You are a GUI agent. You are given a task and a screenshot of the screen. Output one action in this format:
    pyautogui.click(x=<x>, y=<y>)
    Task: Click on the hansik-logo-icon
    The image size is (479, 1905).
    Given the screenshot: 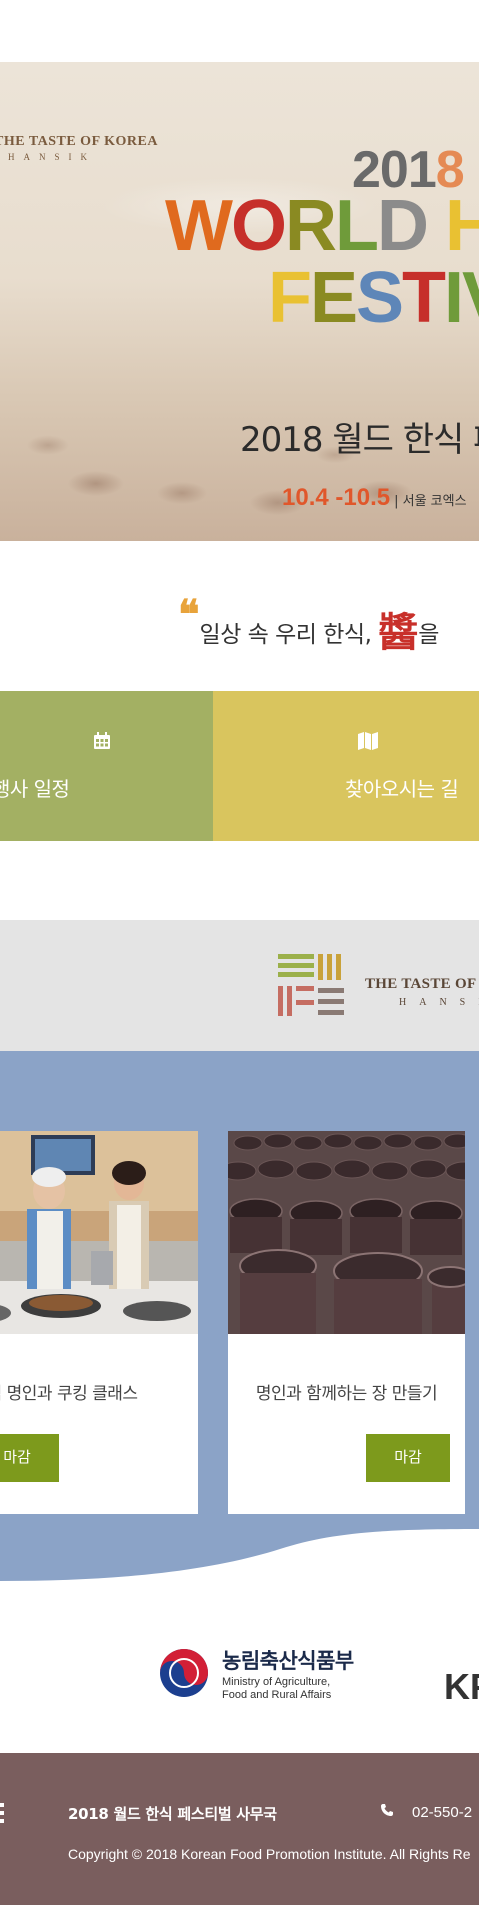 What is the action you would take?
    pyautogui.click(x=312, y=986)
    